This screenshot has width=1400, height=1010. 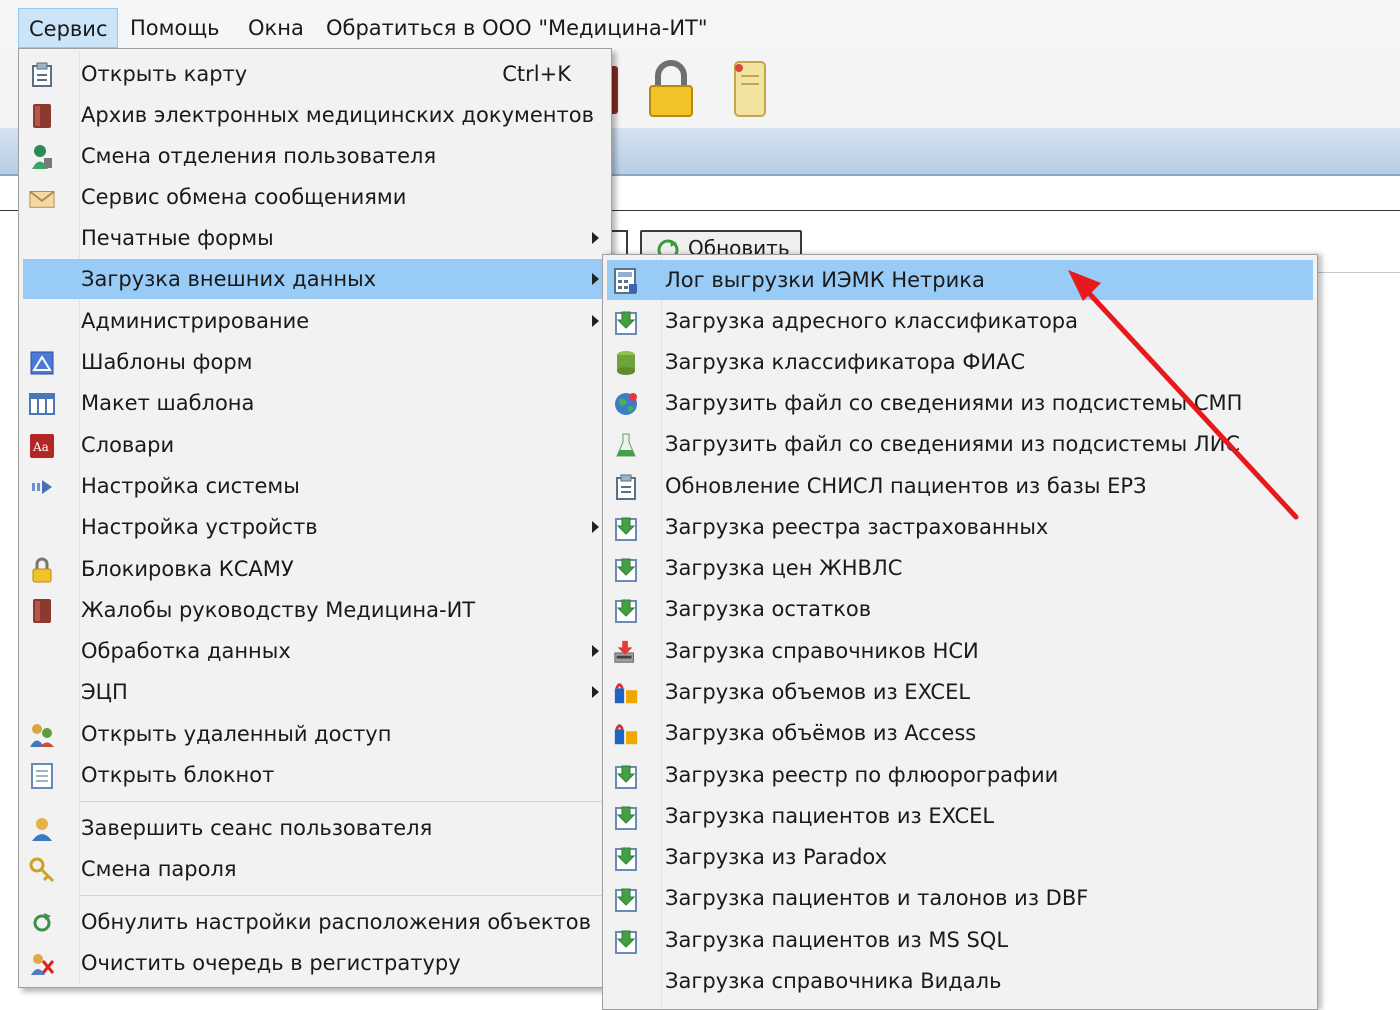 What do you see at coordinates (1191, 403) in the screenshot?
I see `annotation-arrow-shaft` at bounding box center [1191, 403].